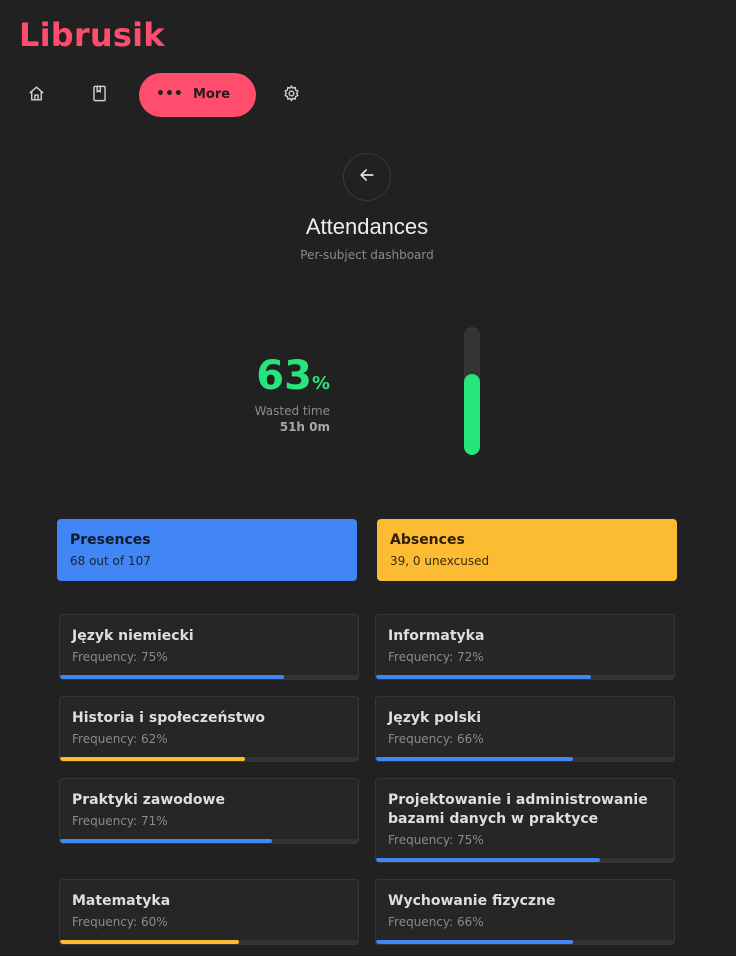 The height and width of the screenshot is (956, 736). Describe the element at coordinates (284, 376) in the screenshot. I see `attendance-percent-value: 63` at that location.